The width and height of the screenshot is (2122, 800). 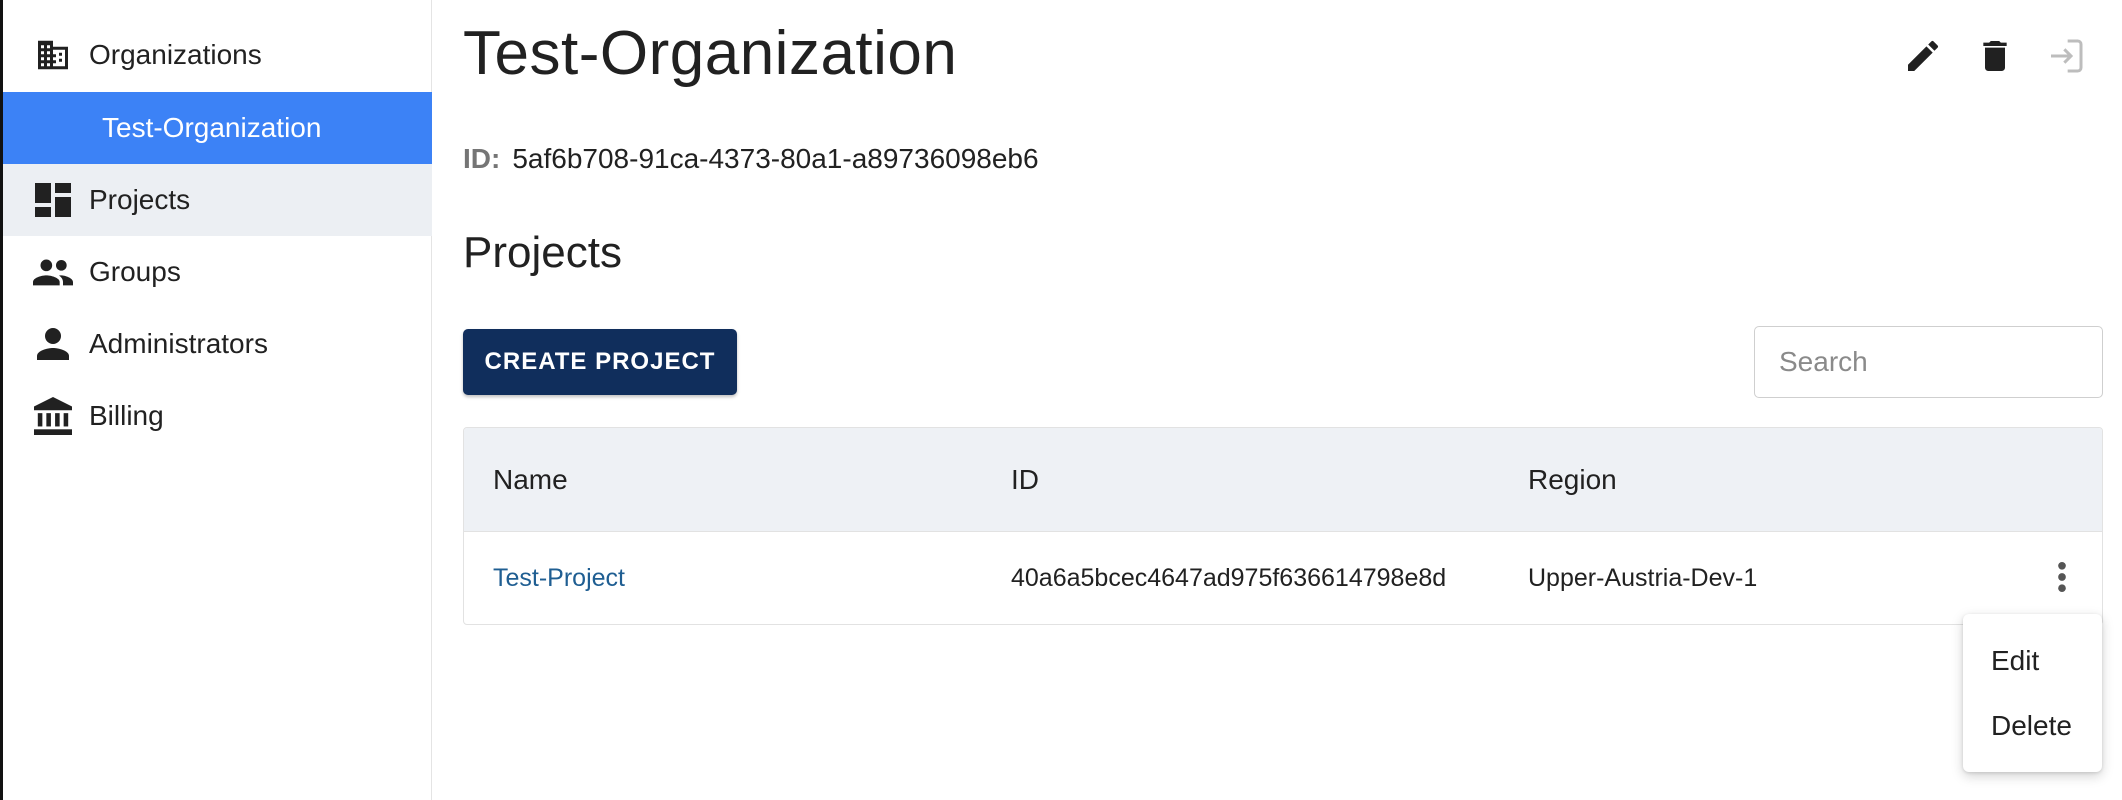 What do you see at coordinates (600, 362) in the screenshot?
I see `create-project-button: CREATE PROJECT` at bounding box center [600, 362].